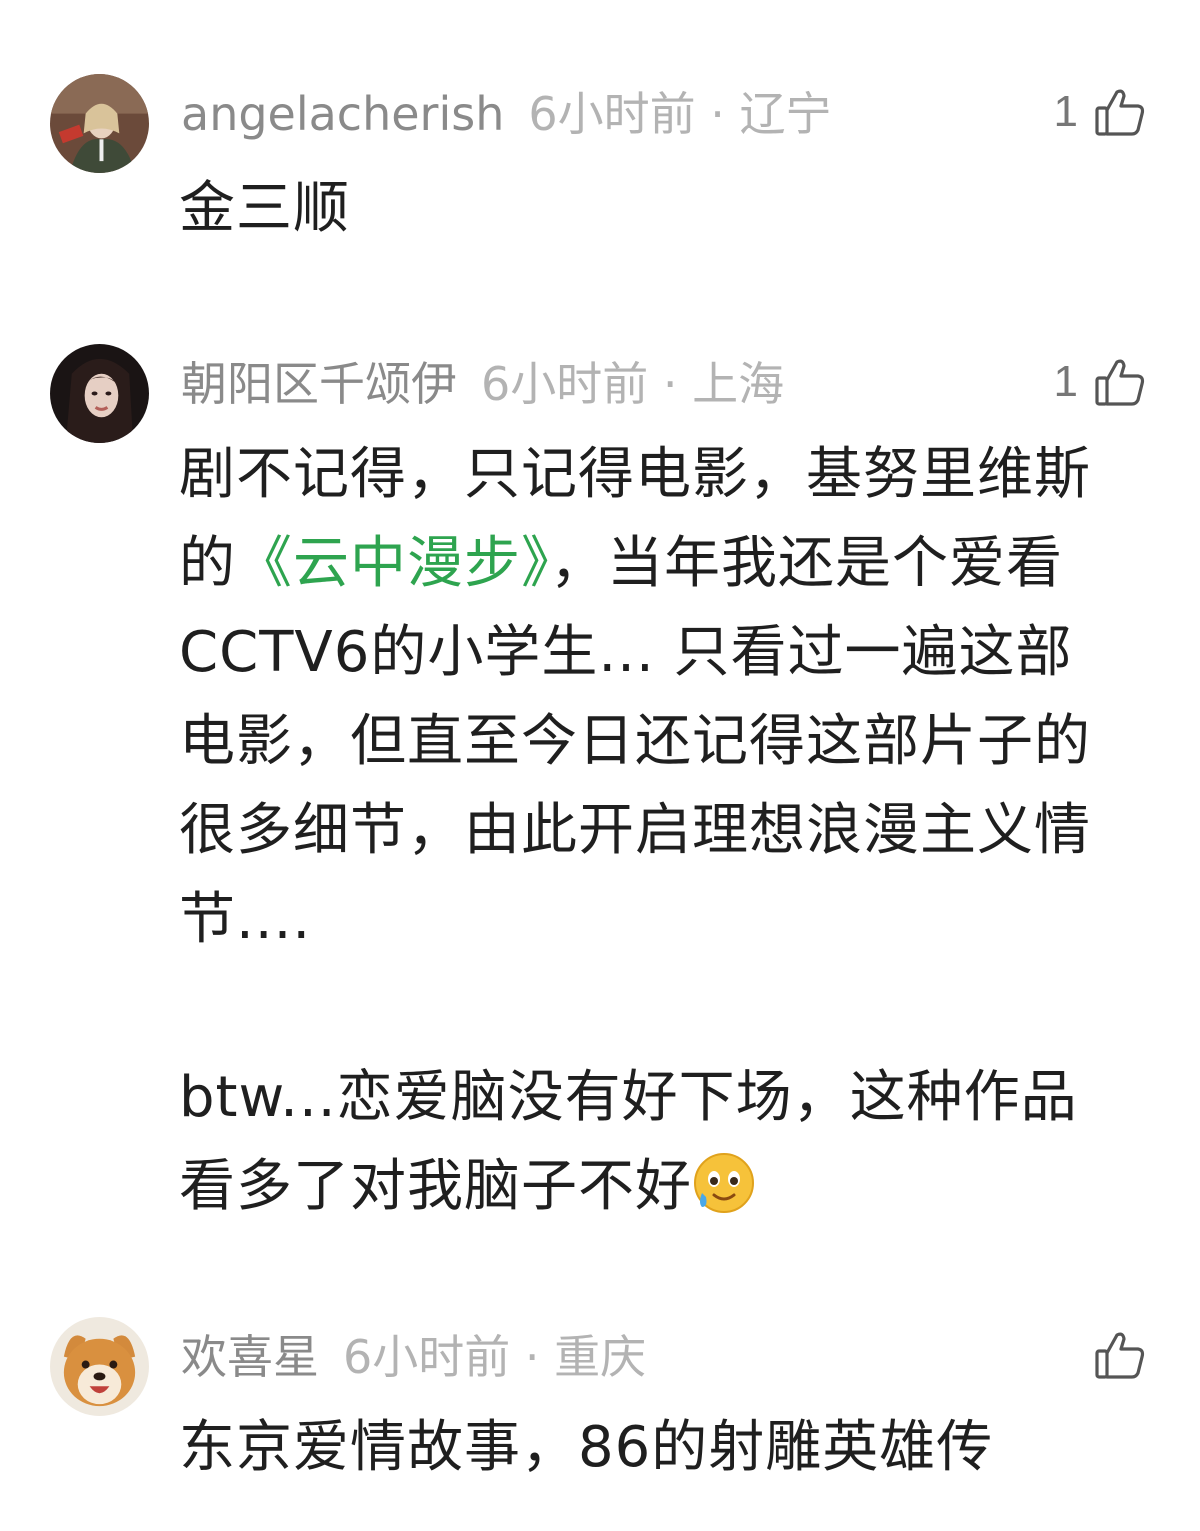 This screenshot has height=1531, width=1200. What do you see at coordinates (264, 208) in the screenshot?
I see `comment-body: 金三顺` at bounding box center [264, 208].